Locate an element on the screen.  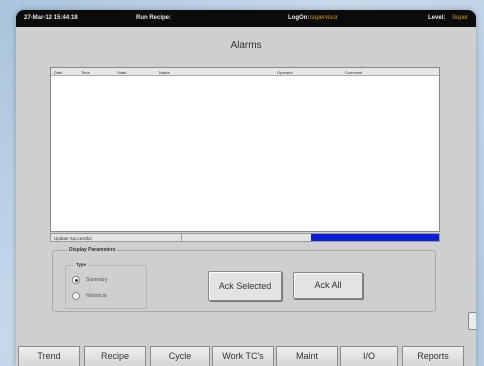
logon-user: supervisor is located at coordinates (324, 18).